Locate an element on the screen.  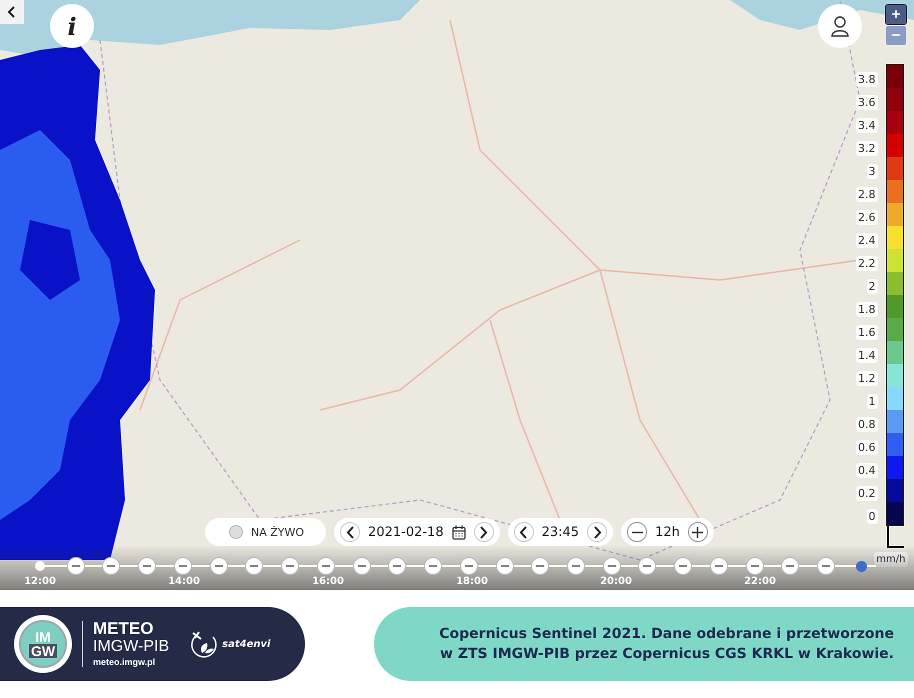
time-label: 14:00 is located at coordinates (184, 581).